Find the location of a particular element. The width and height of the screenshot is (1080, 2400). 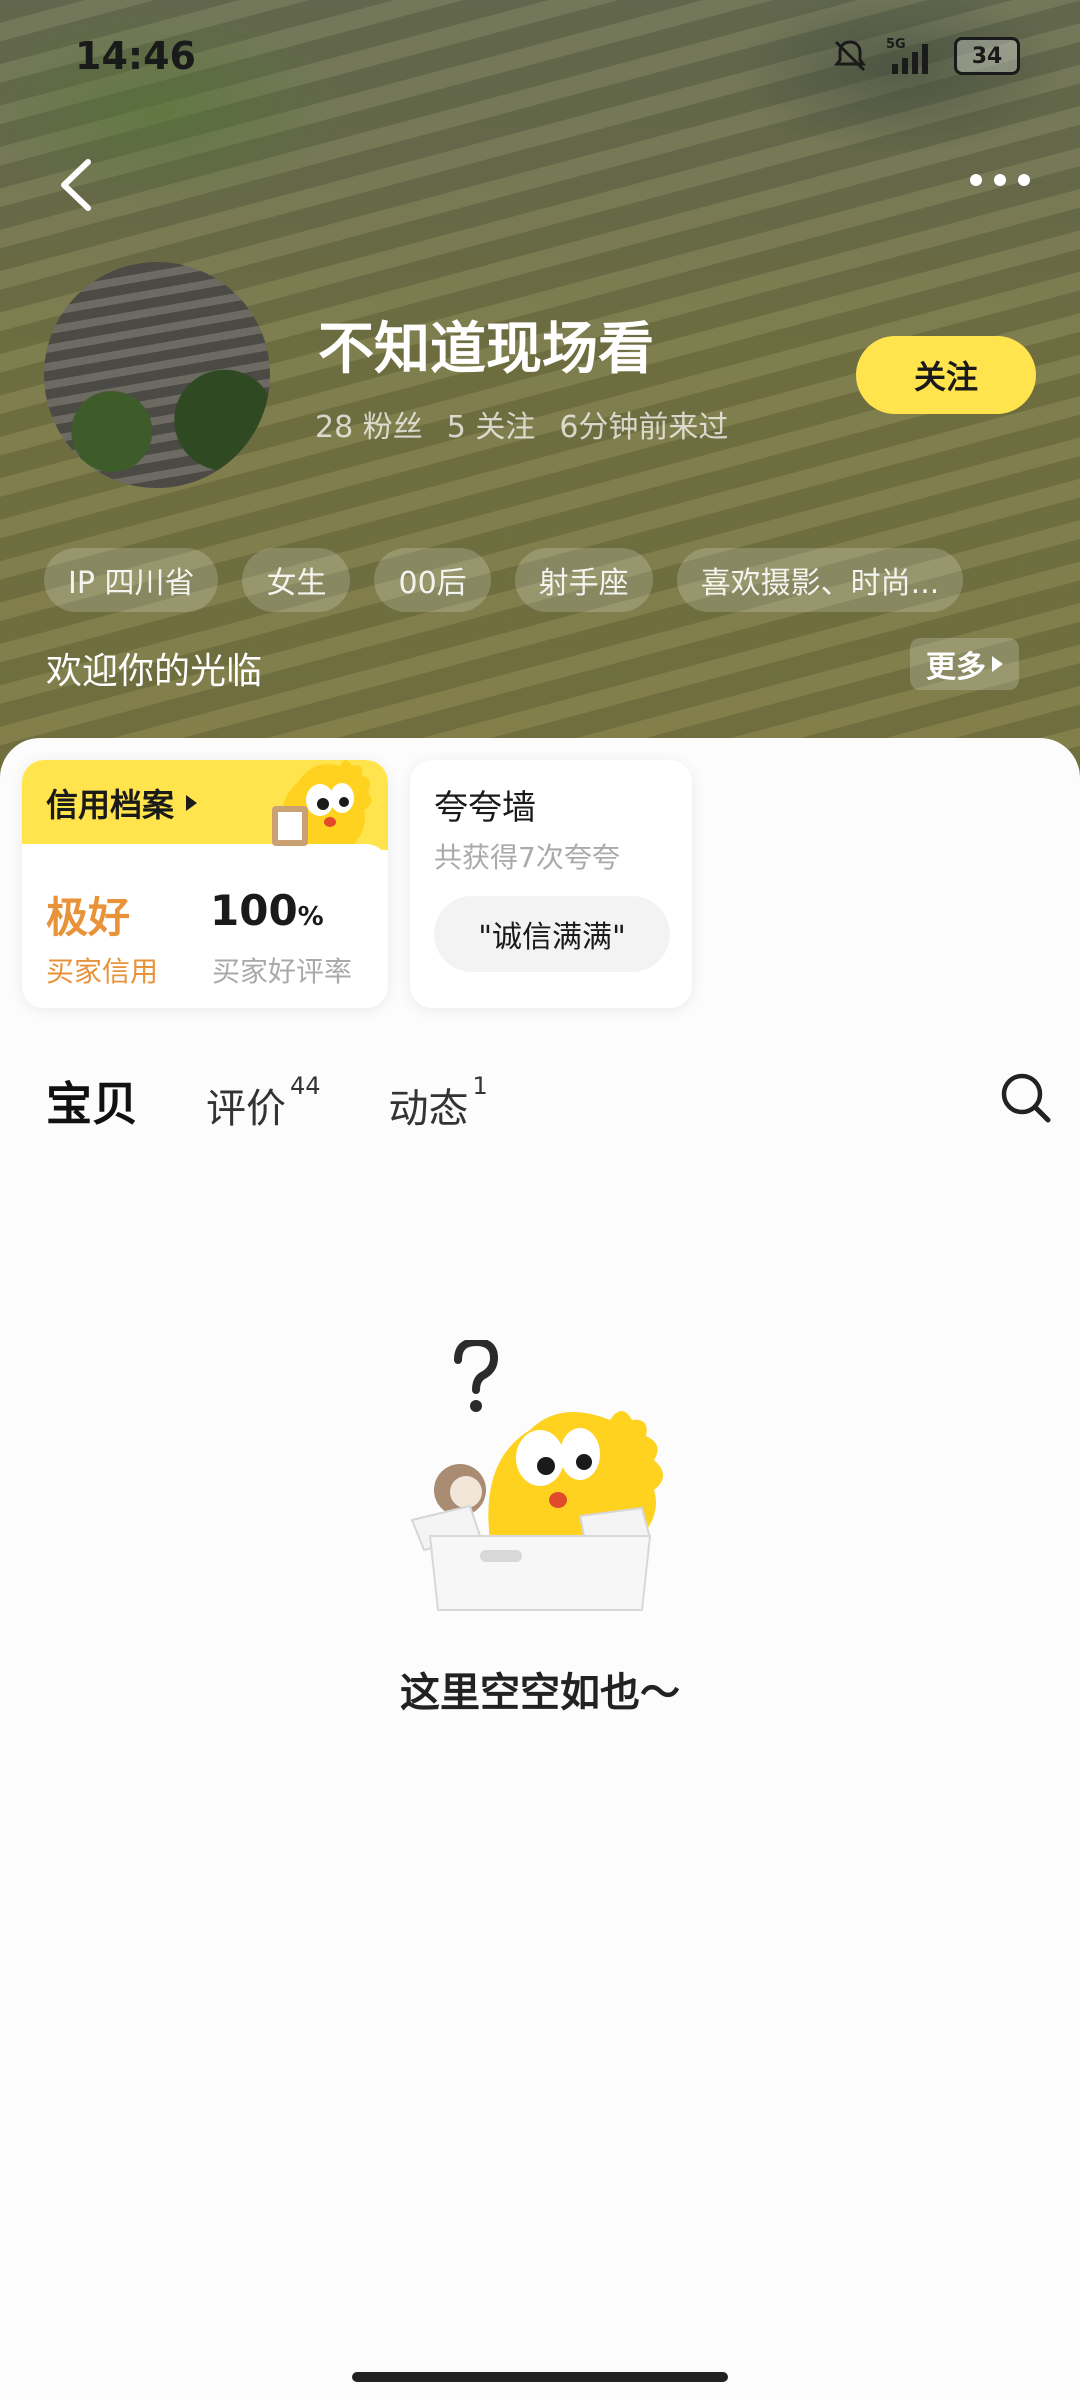

profile-nickname: 不知道现场看 is located at coordinates (486, 349).